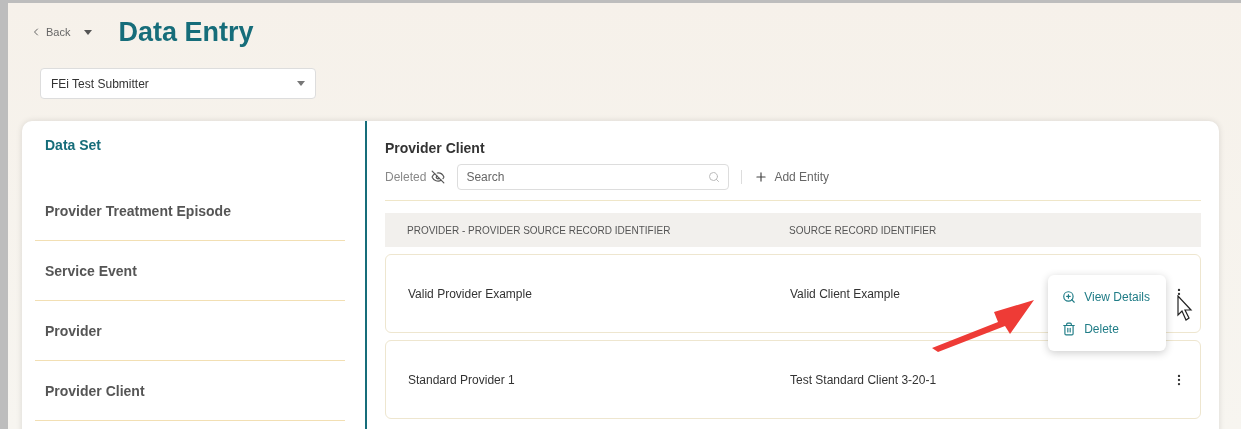  Describe the element at coordinates (178, 83) in the screenshot. I see `submitter-select: FEi Test Submitter` at that location.